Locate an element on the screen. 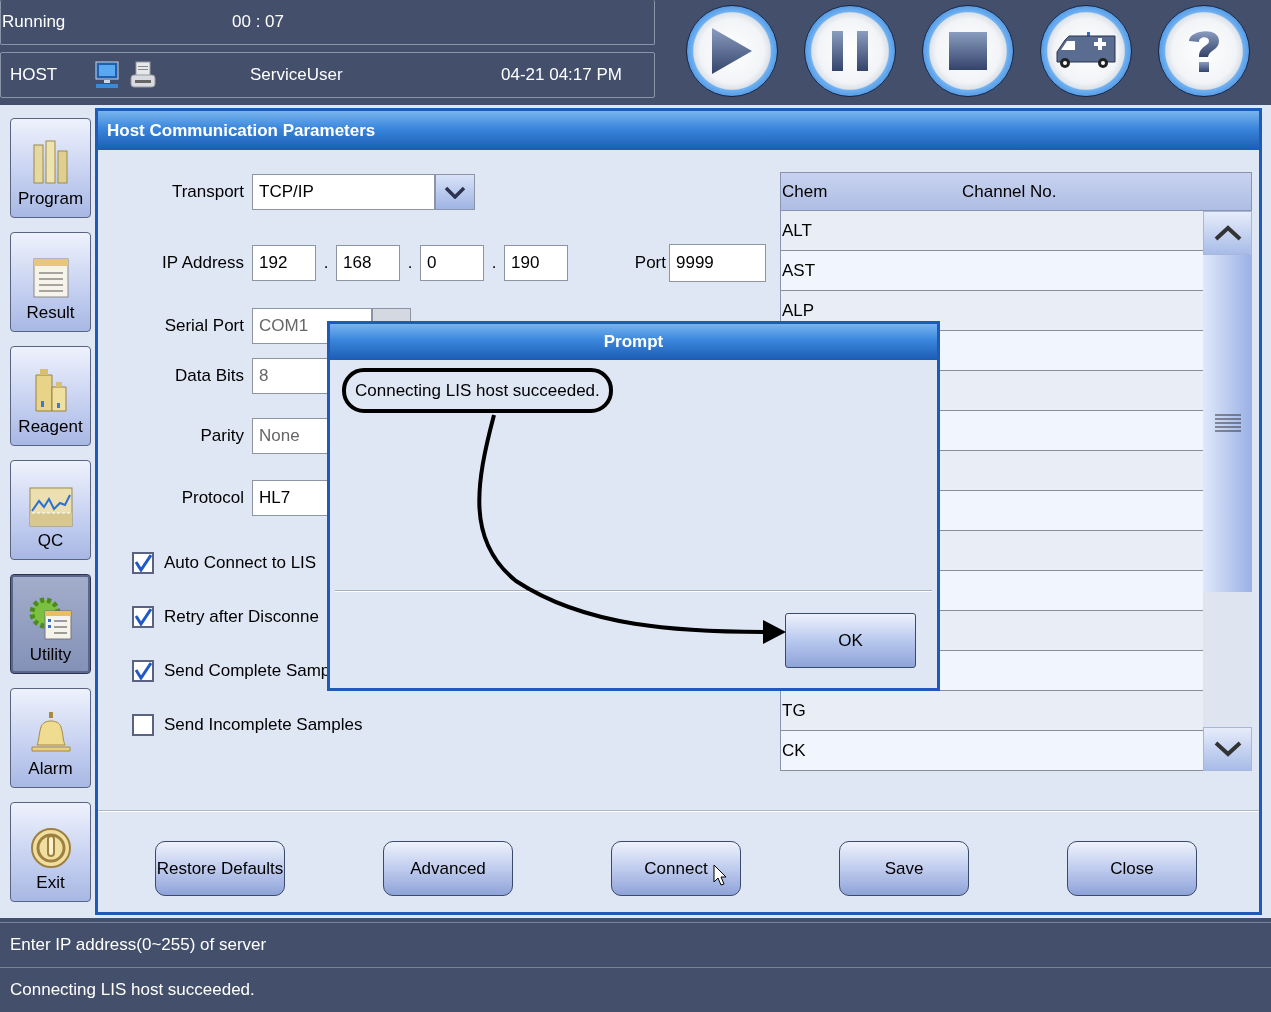 This screenshot has width=1271, height=1012. table-cell: CK is located at coordinates (794, 750).